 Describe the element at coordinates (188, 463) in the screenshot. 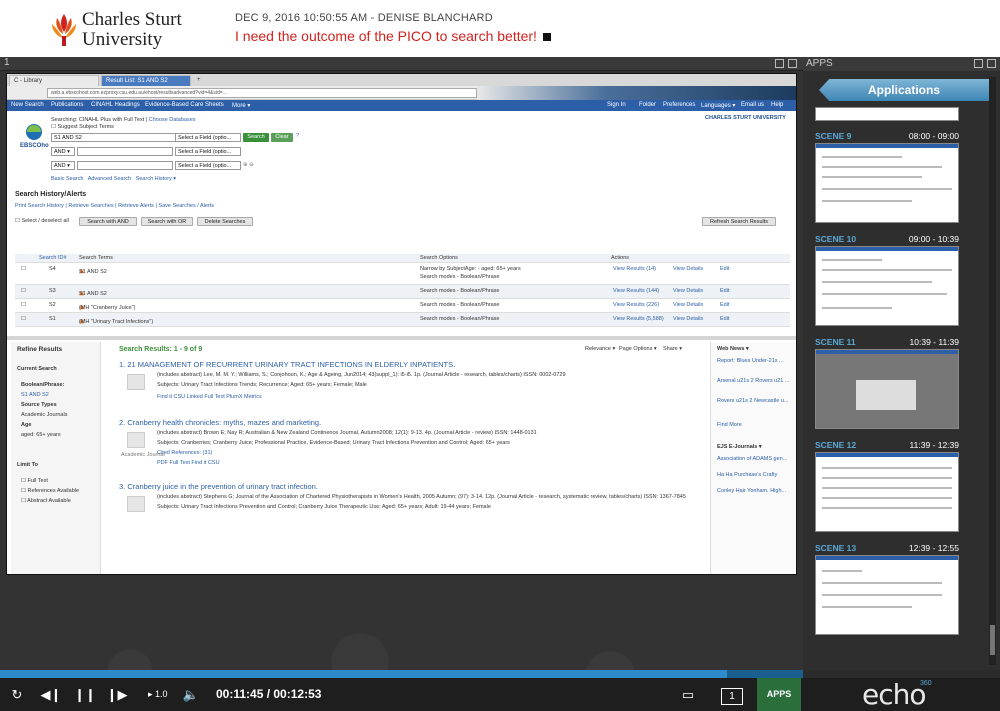

I see `result-links: PDF Full Text Find it CSU` at that location.